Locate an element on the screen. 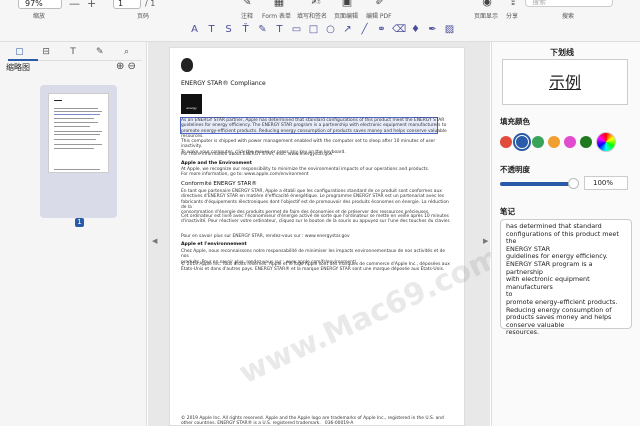  annotation-tools: A T S Ť ✎ T ▭ □ ○ ↗ ╱ ⚭ ⌫ ♦ ✒ ▨ is located at coordinates (322, 30).